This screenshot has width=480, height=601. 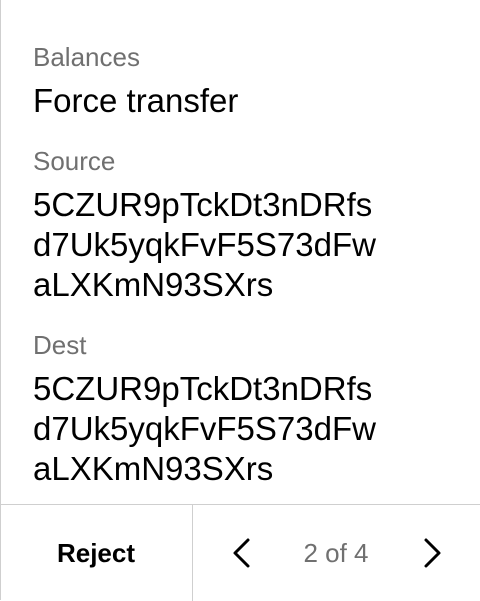 What do you see at coordinates (96, 553) in the screenshot?
I see `reject-button: Reject` at bounding box center [96, 553].